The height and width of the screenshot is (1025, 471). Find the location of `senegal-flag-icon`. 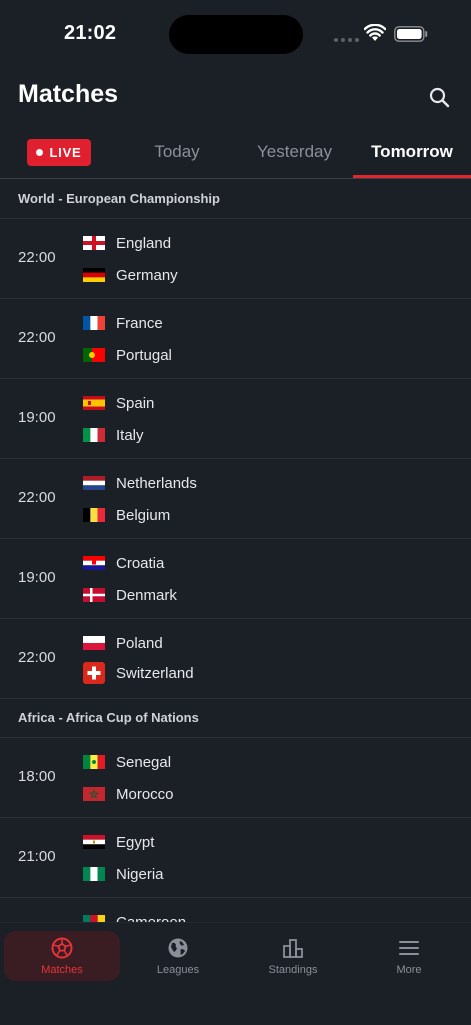

senegal-flag-icon is located at coordinates (94, 762).